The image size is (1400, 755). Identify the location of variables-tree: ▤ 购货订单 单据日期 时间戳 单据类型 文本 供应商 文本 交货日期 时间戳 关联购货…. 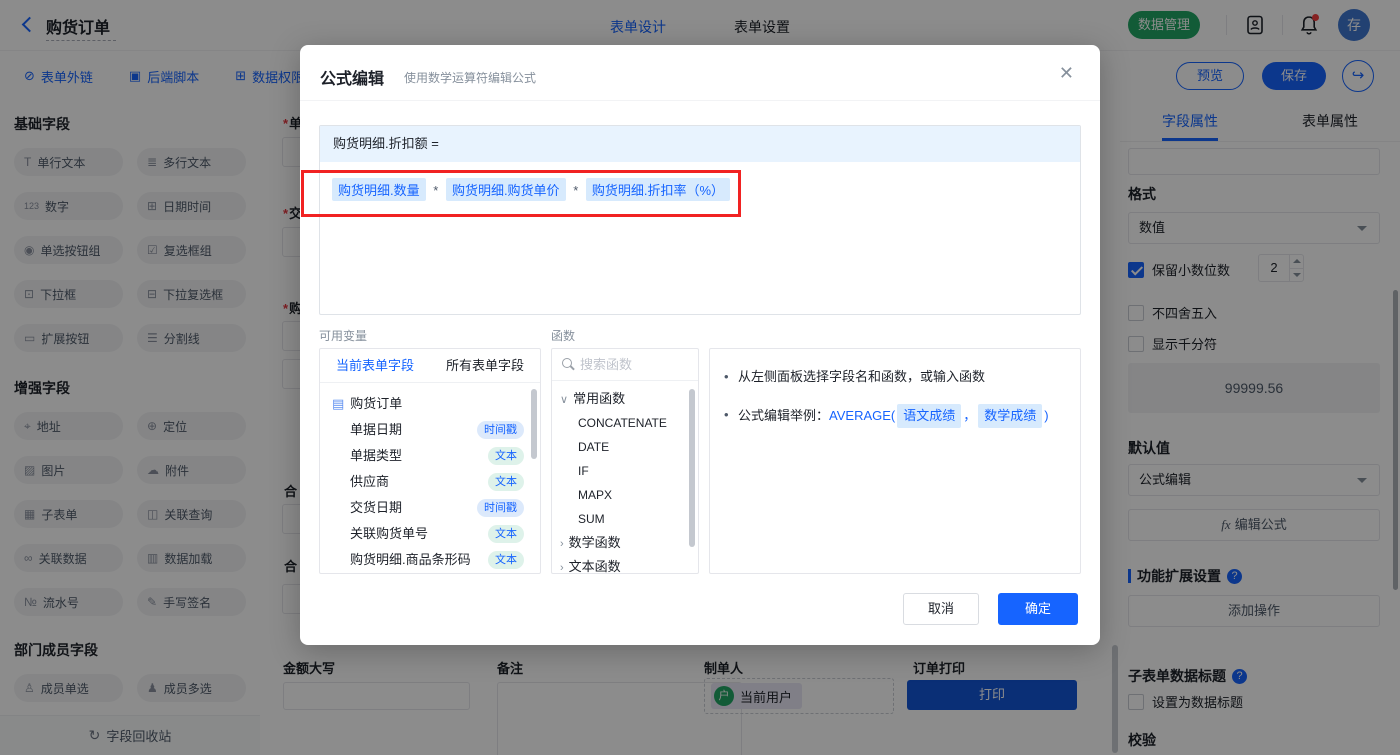
(430, 478).